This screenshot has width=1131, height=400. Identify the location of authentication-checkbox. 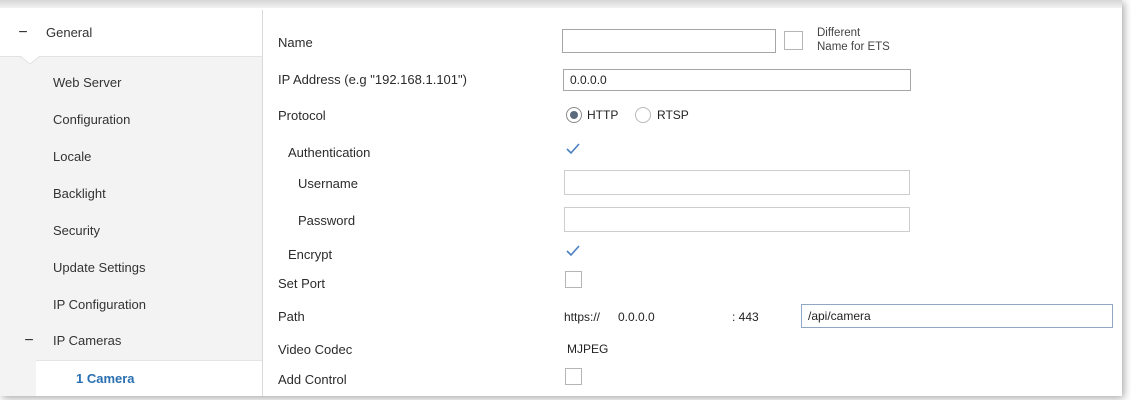
(573, 149).